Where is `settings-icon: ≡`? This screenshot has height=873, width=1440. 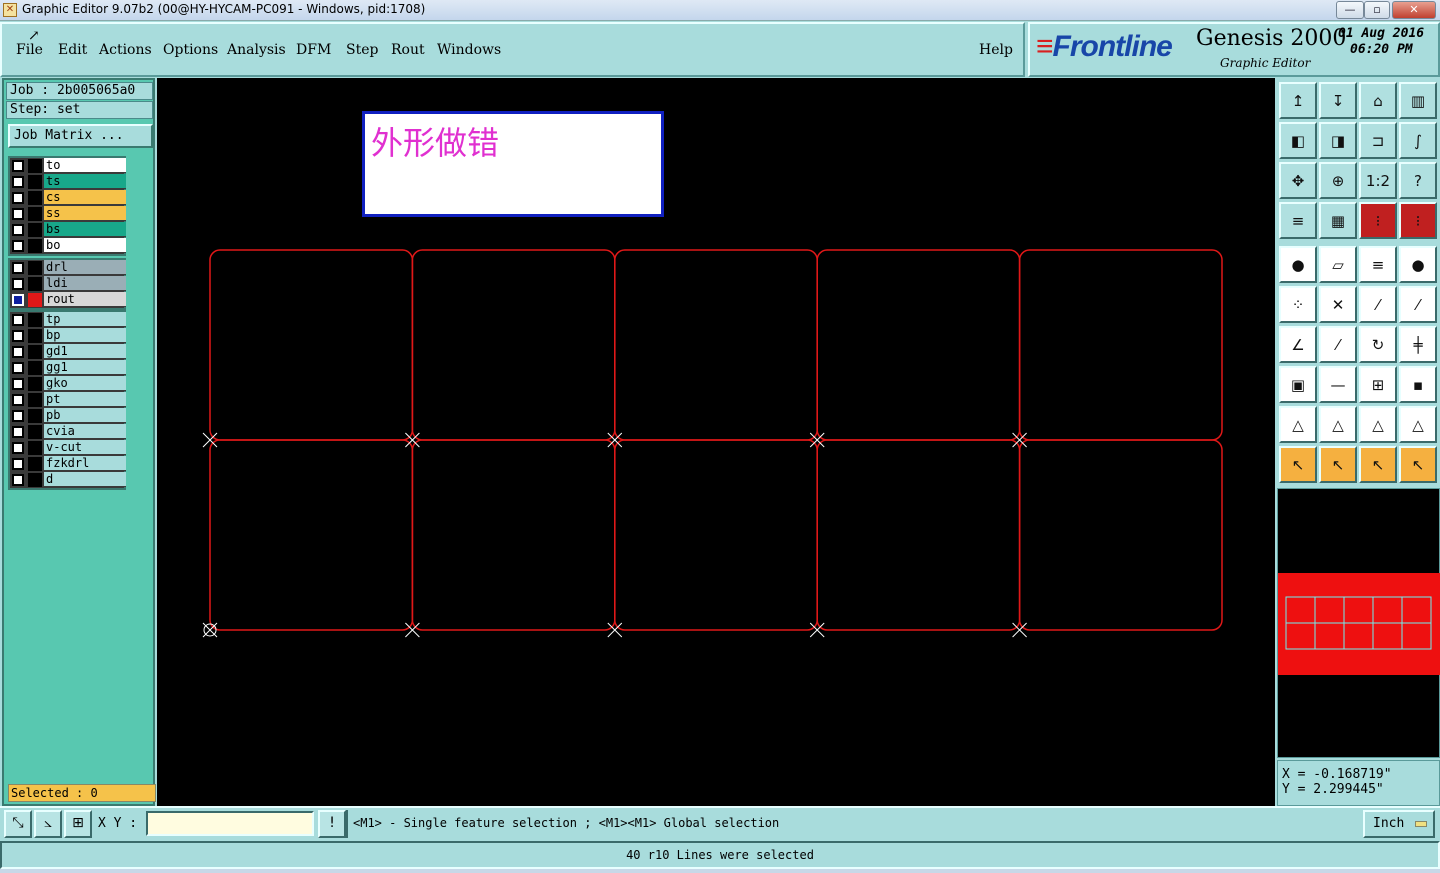 settings-icon: ≡ is located at coordinates (1298, 220).